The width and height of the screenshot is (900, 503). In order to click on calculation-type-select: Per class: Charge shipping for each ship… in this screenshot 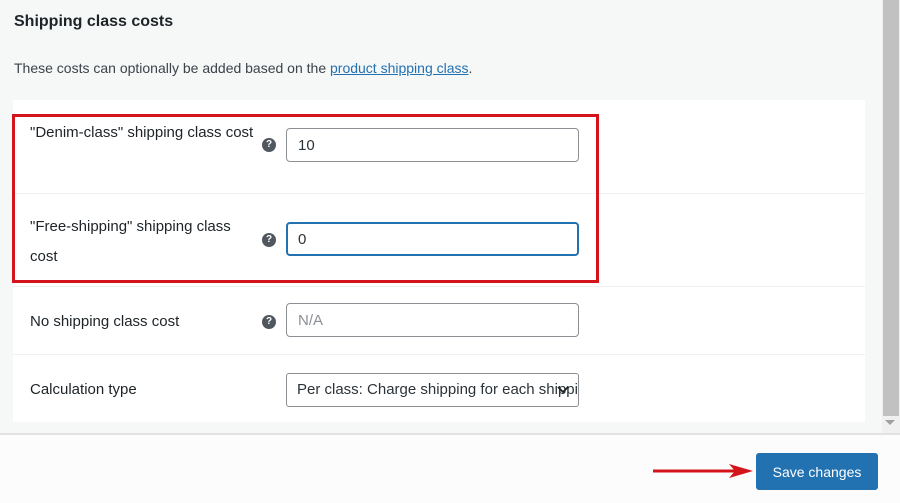, I will do `click(432, 390)`.